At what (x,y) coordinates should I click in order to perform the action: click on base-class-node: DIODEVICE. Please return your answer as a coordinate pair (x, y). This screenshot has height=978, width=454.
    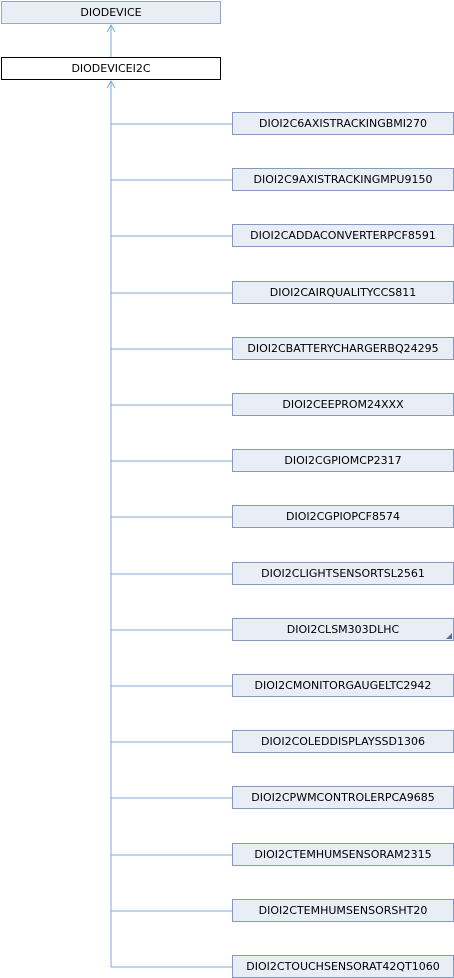
    Looking at the image, I should click on (111, 12).